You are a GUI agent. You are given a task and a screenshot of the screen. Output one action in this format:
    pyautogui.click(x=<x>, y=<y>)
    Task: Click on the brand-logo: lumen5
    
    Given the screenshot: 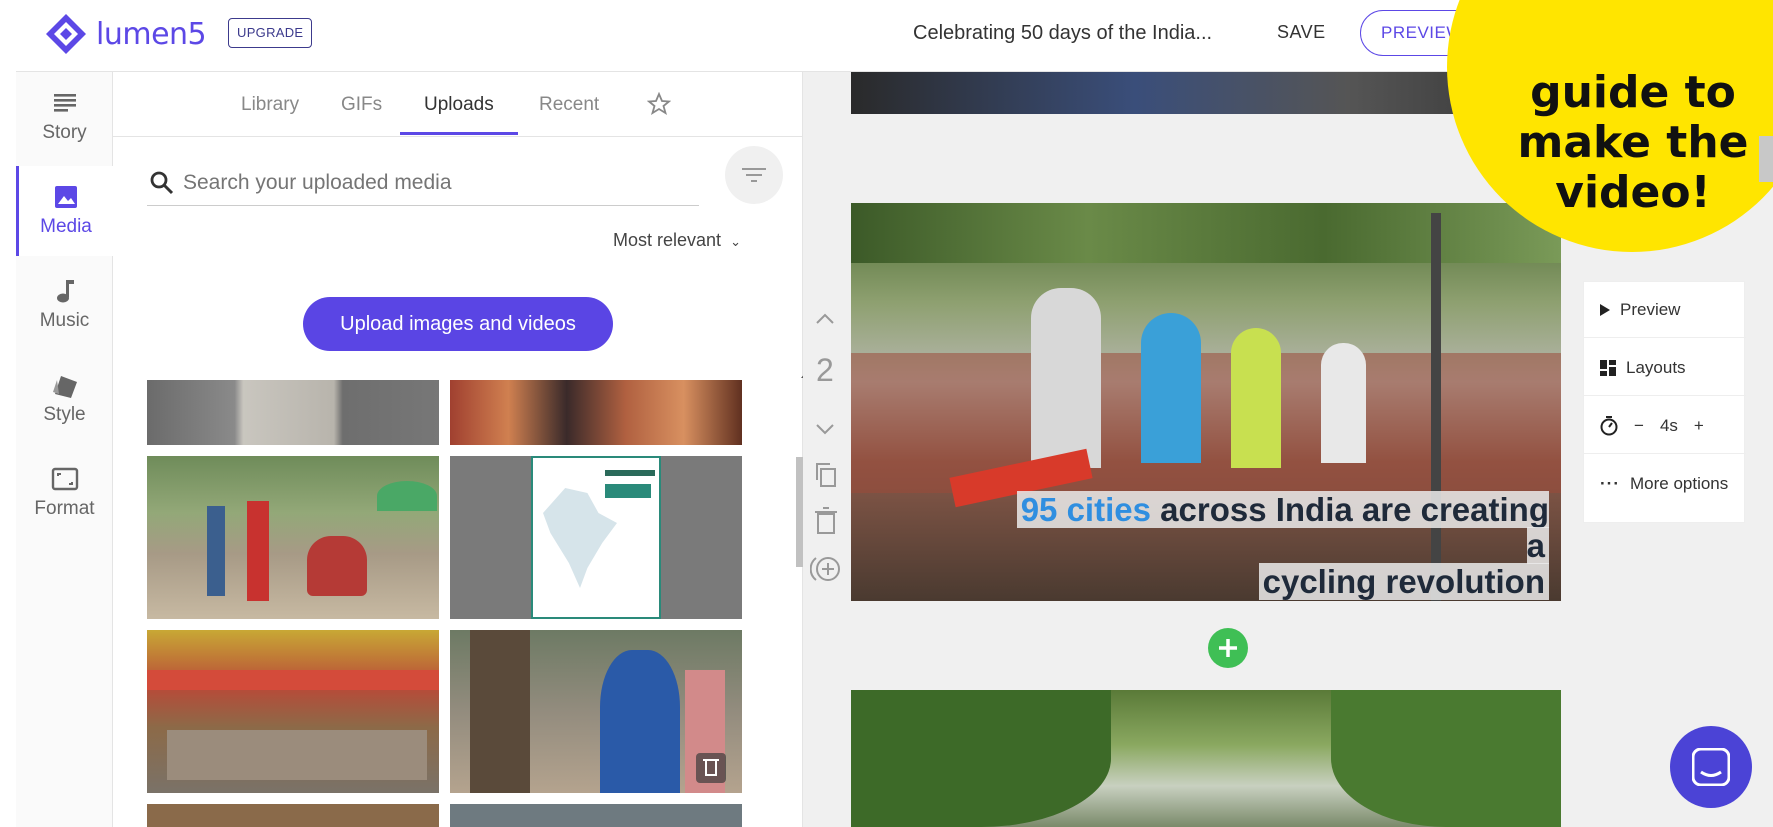 What is the action you would take?
    pyautogui.click(x=125, y=34)
    